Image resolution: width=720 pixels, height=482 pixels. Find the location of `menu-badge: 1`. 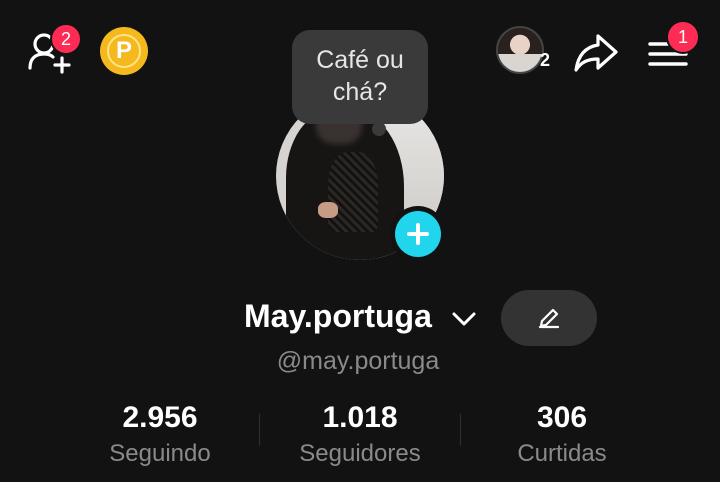

menu-badge: 1 is located at coordinates (683, 37).